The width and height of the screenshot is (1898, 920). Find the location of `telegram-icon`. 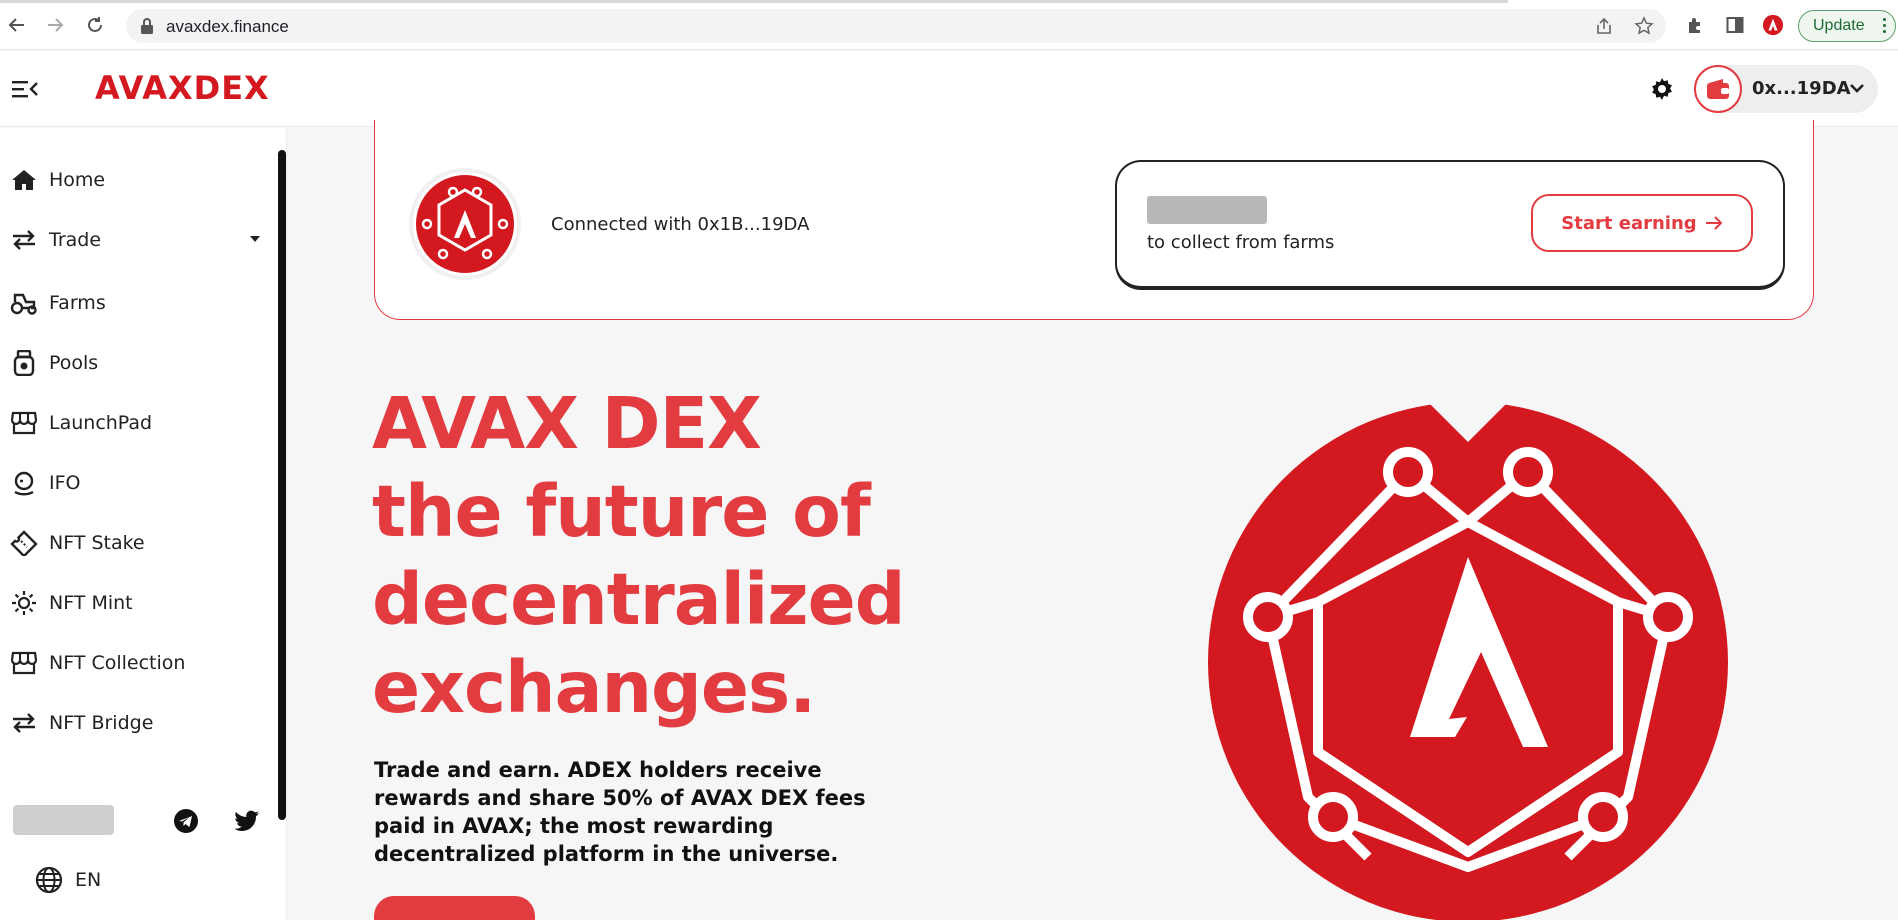

telegram-icon is located at coordinates (186, 821).